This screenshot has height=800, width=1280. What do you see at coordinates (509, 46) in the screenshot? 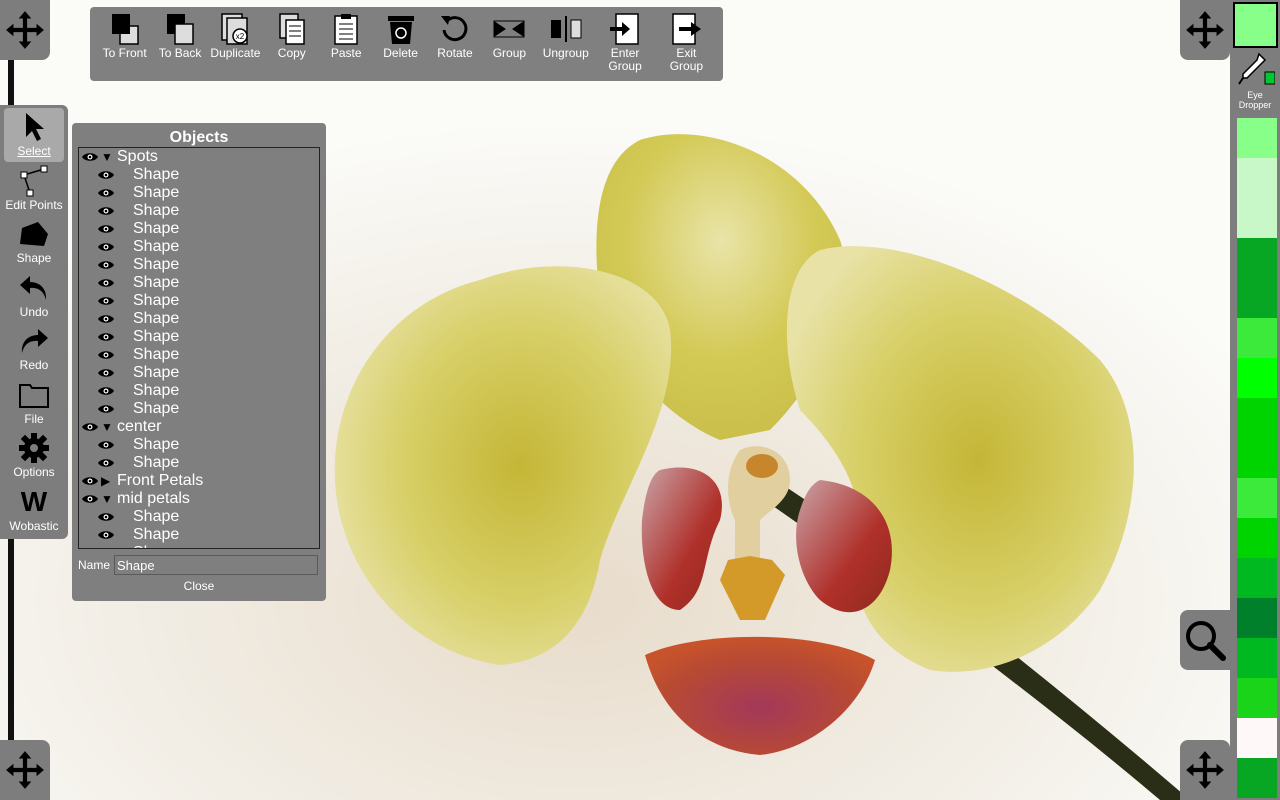
I see `group-button: Group` at bounding box center [509, 46].